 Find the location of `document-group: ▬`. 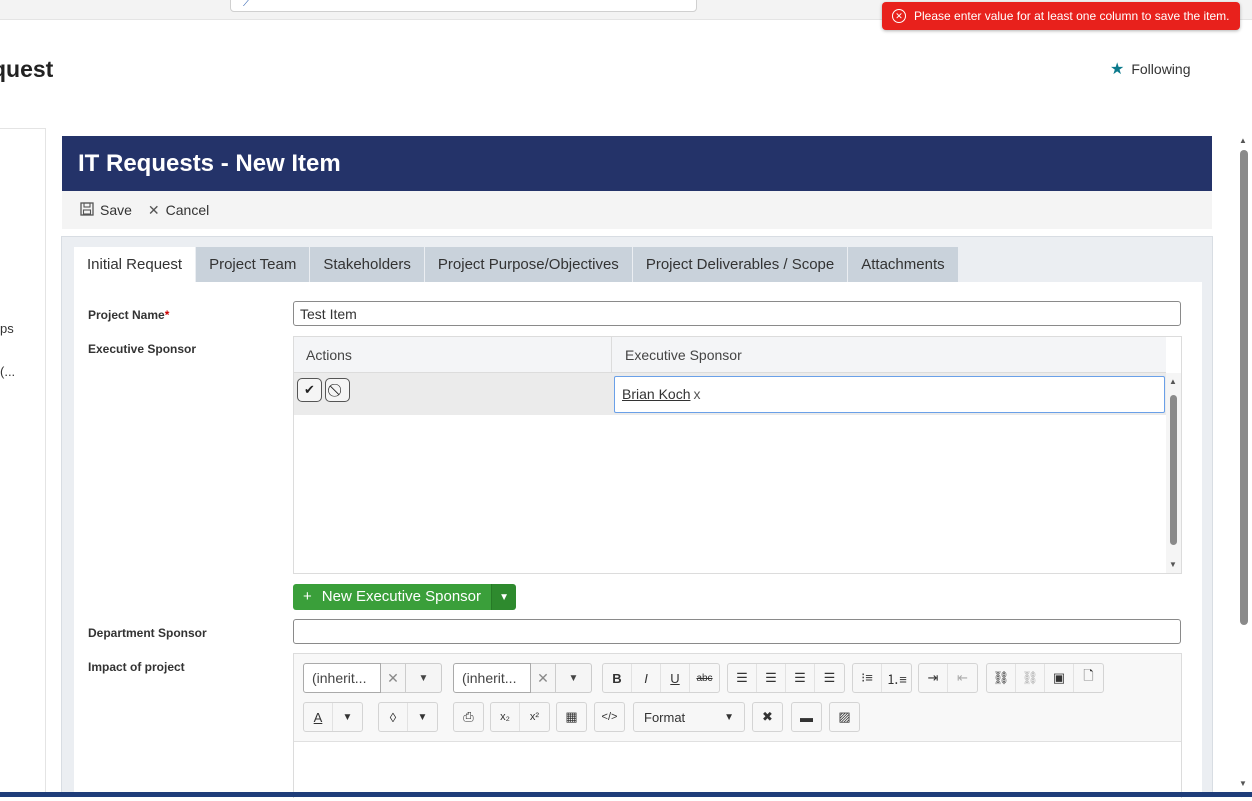

document-group: ▬ is located at coordinates (806, 717).